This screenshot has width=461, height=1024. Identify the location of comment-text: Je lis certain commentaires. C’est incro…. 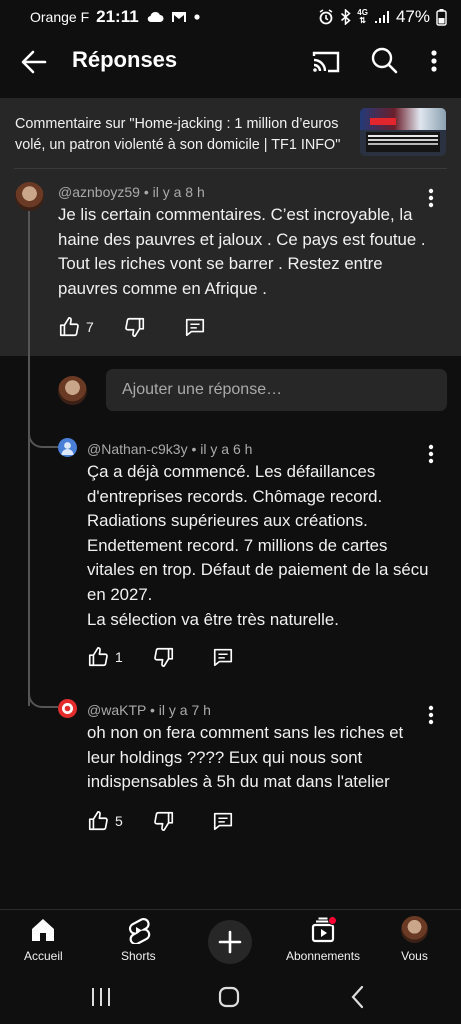
(242, 251).